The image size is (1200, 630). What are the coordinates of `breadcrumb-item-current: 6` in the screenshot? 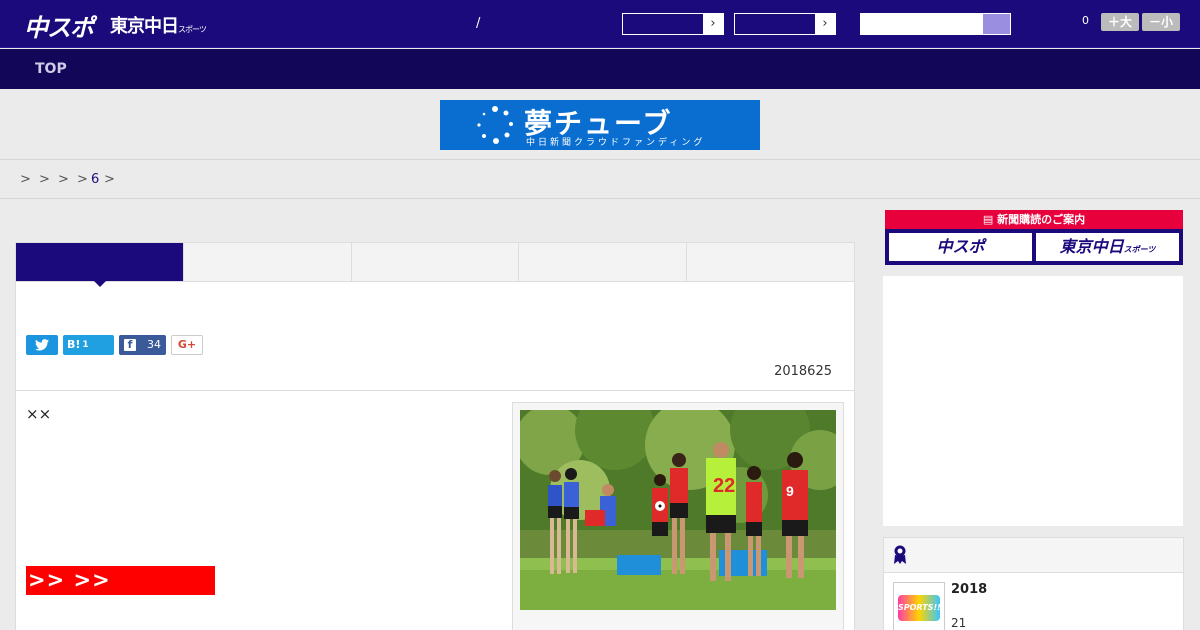 It's located at (95, 179).